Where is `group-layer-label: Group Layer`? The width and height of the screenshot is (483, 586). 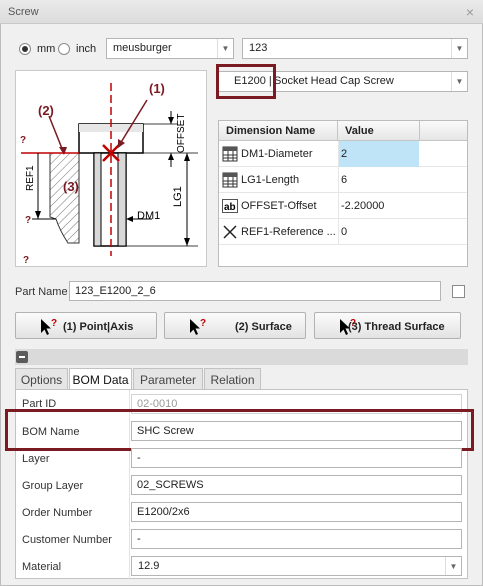 group-layer-label: Group Layer is located at coordinates (53, 486).